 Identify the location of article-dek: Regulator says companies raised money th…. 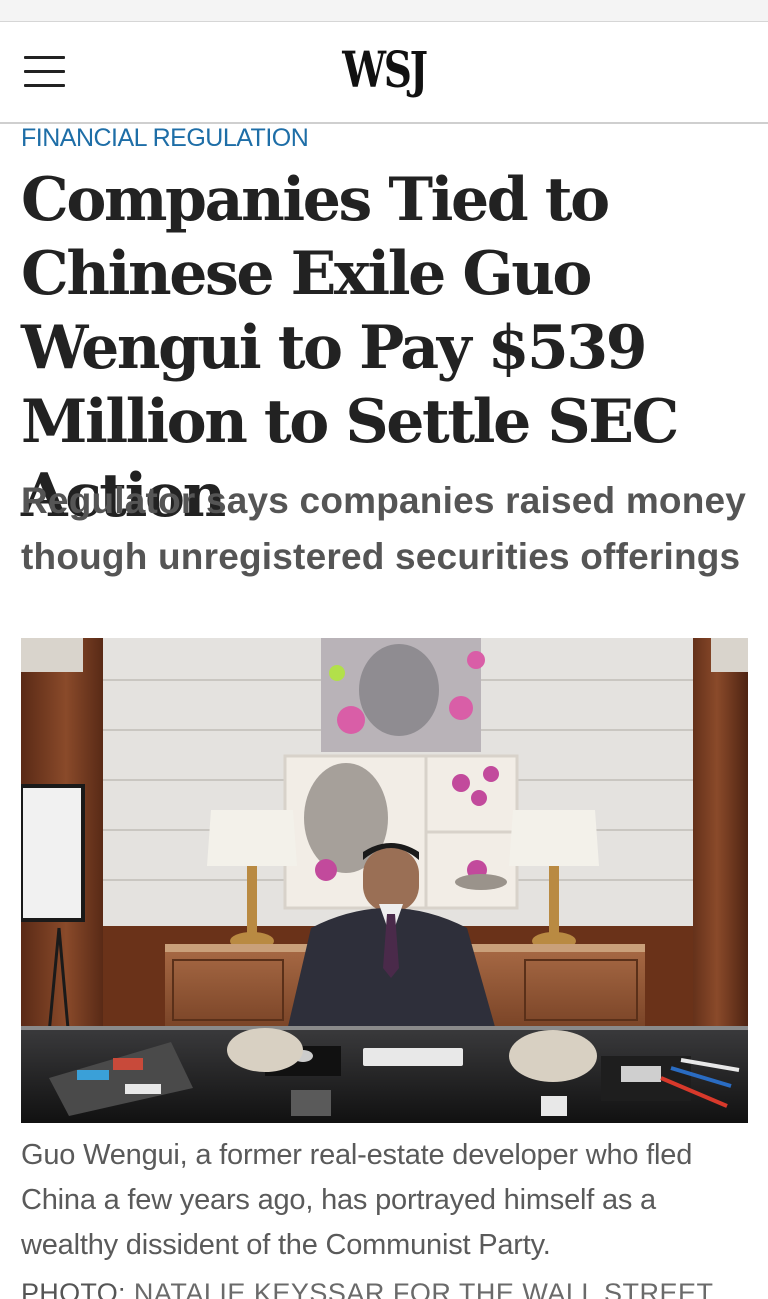
(384, 528).